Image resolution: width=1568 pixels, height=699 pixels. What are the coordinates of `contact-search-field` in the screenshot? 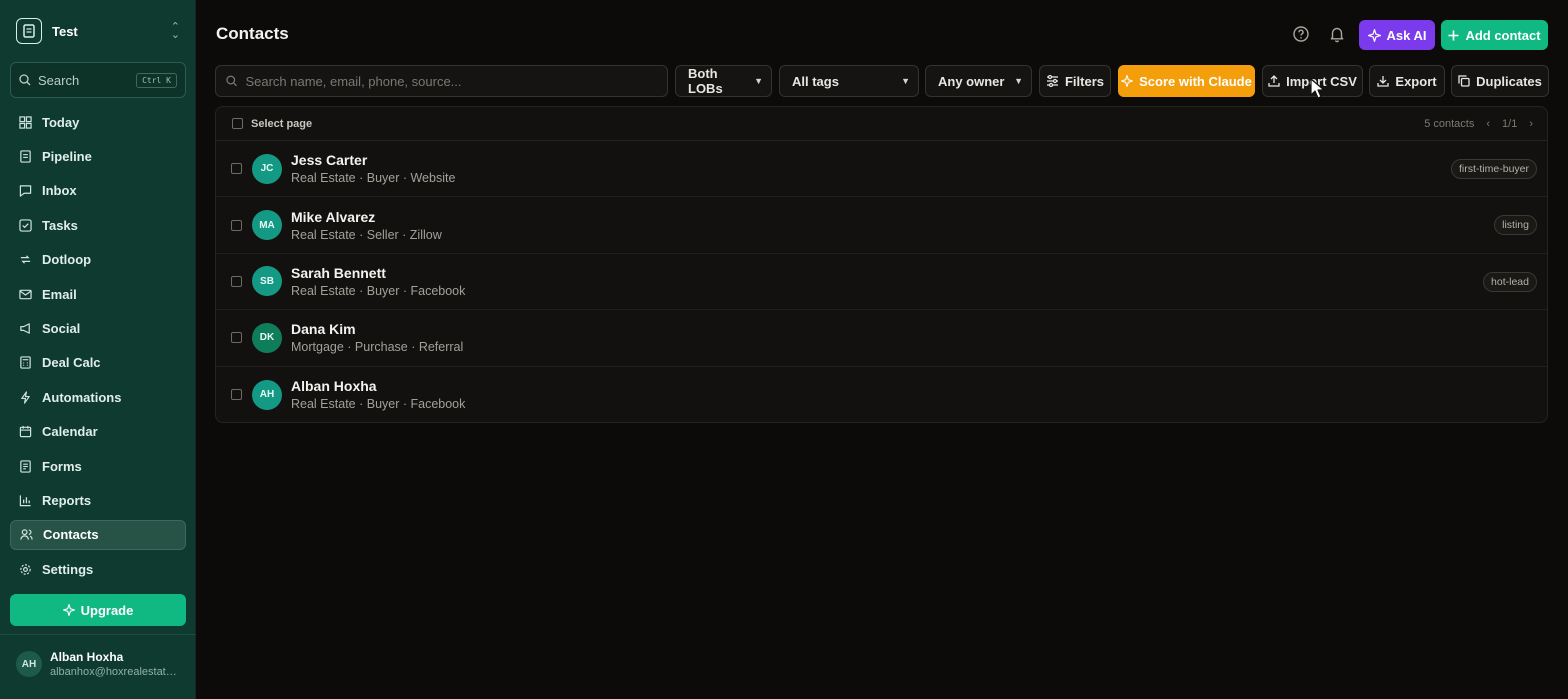 It's located at (441, 81).